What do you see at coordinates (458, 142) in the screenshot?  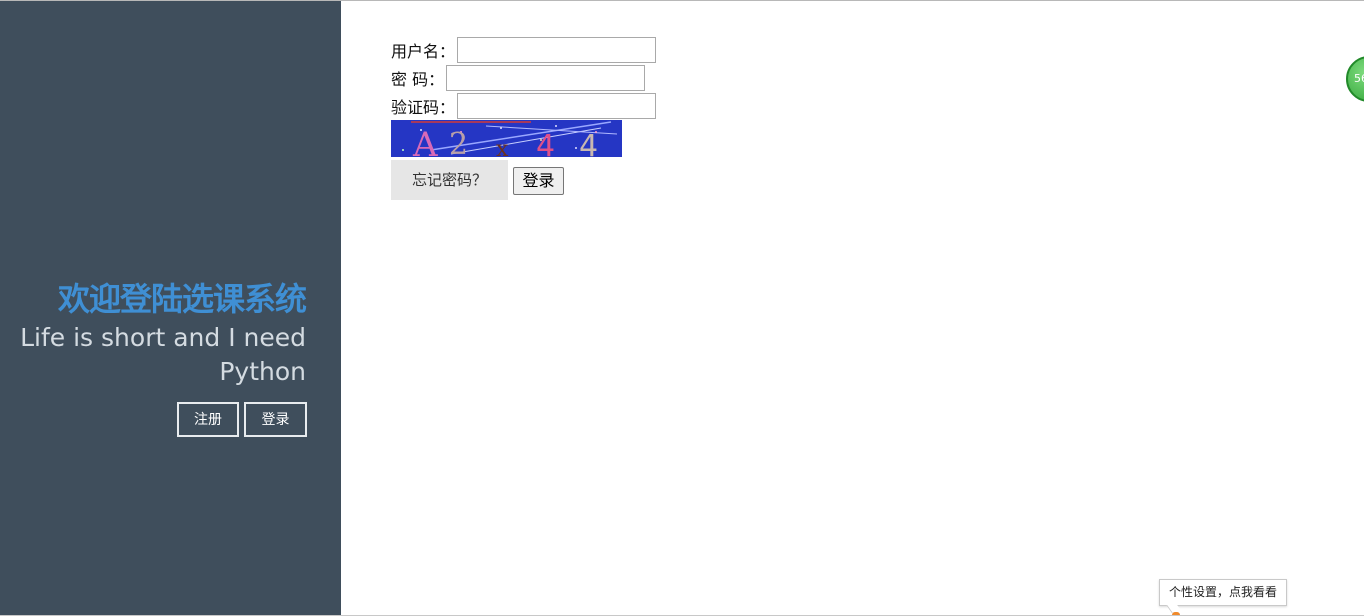 I see `captcha-char: 2` at bounding box center [458, 142].